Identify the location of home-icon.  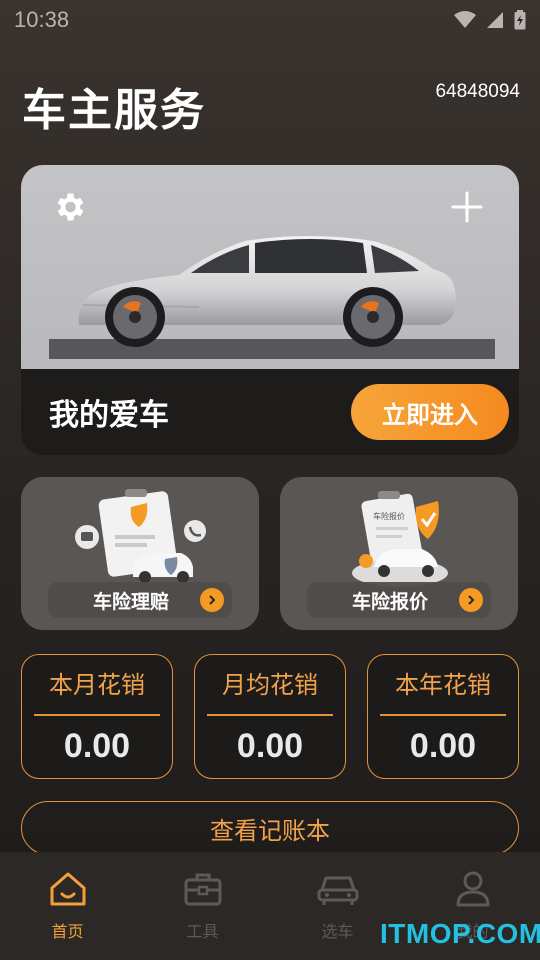
(67, 889).